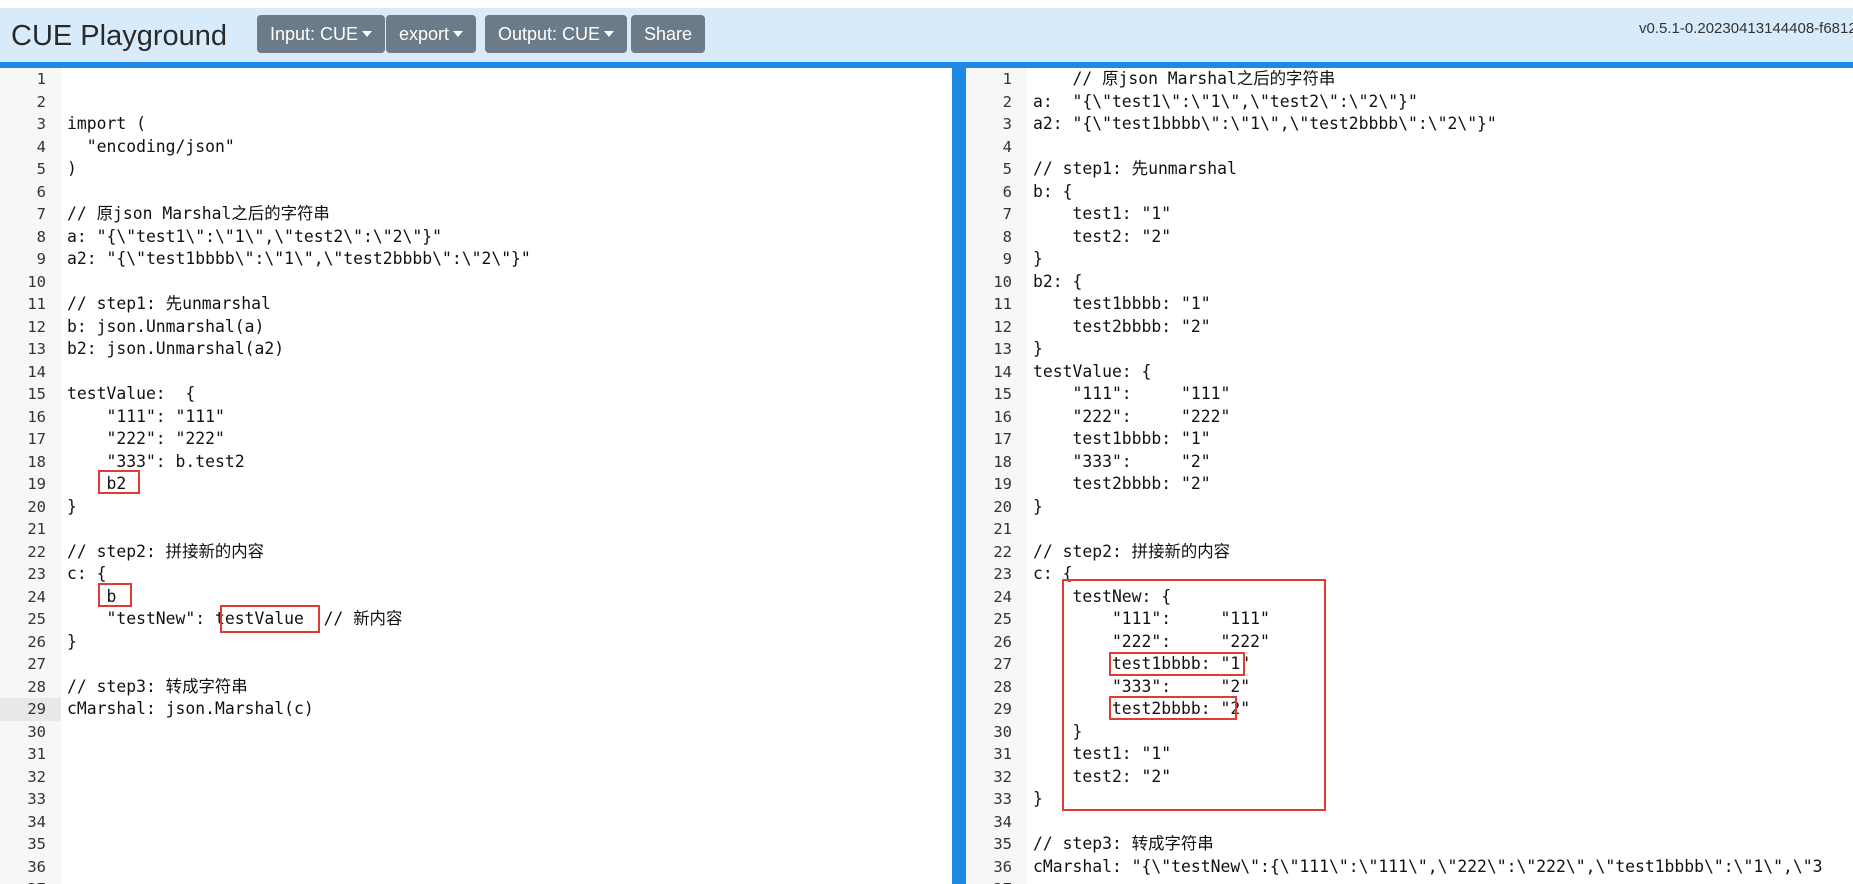  Describe the element at coordinates (1002, 461) in the screenshot. I see `line-number: 18` at that location.